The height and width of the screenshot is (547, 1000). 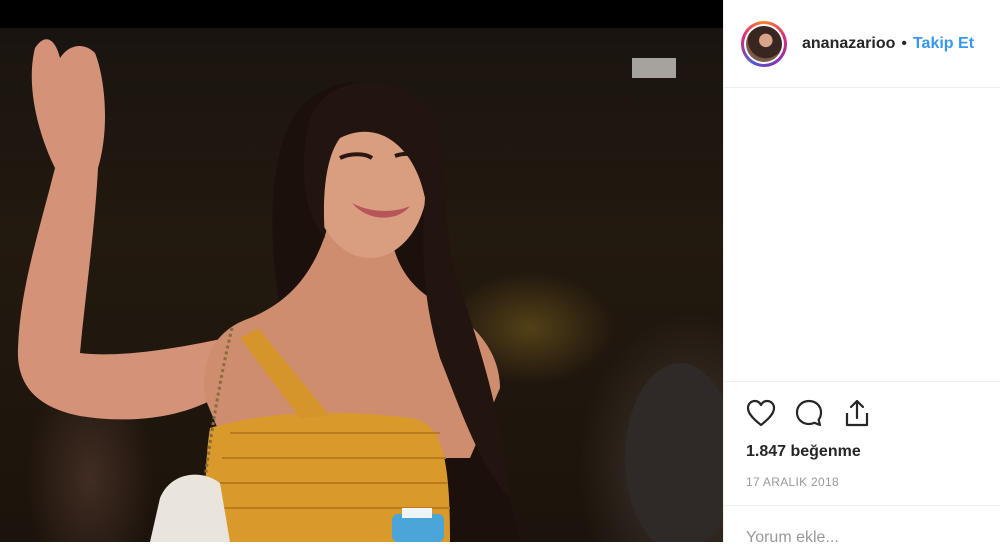 I want to click on username-link: ananazarioo, so click(x=848, y=44).